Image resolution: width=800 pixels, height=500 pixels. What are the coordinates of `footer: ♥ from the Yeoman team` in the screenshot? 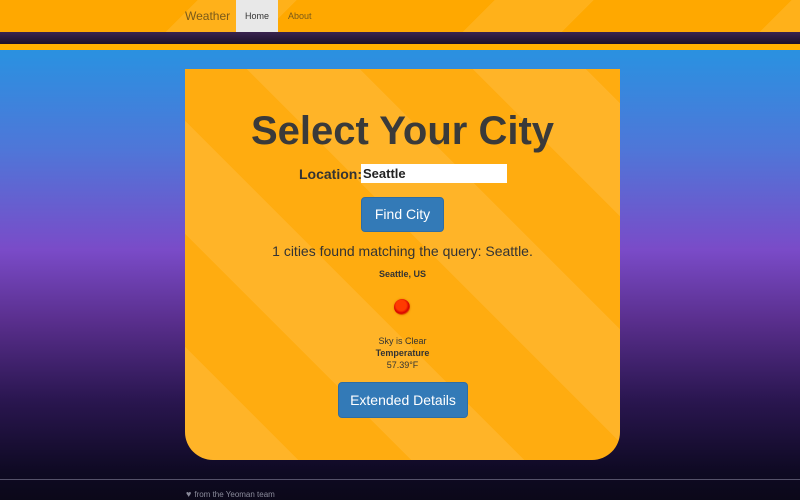 It's located at (230, 494).